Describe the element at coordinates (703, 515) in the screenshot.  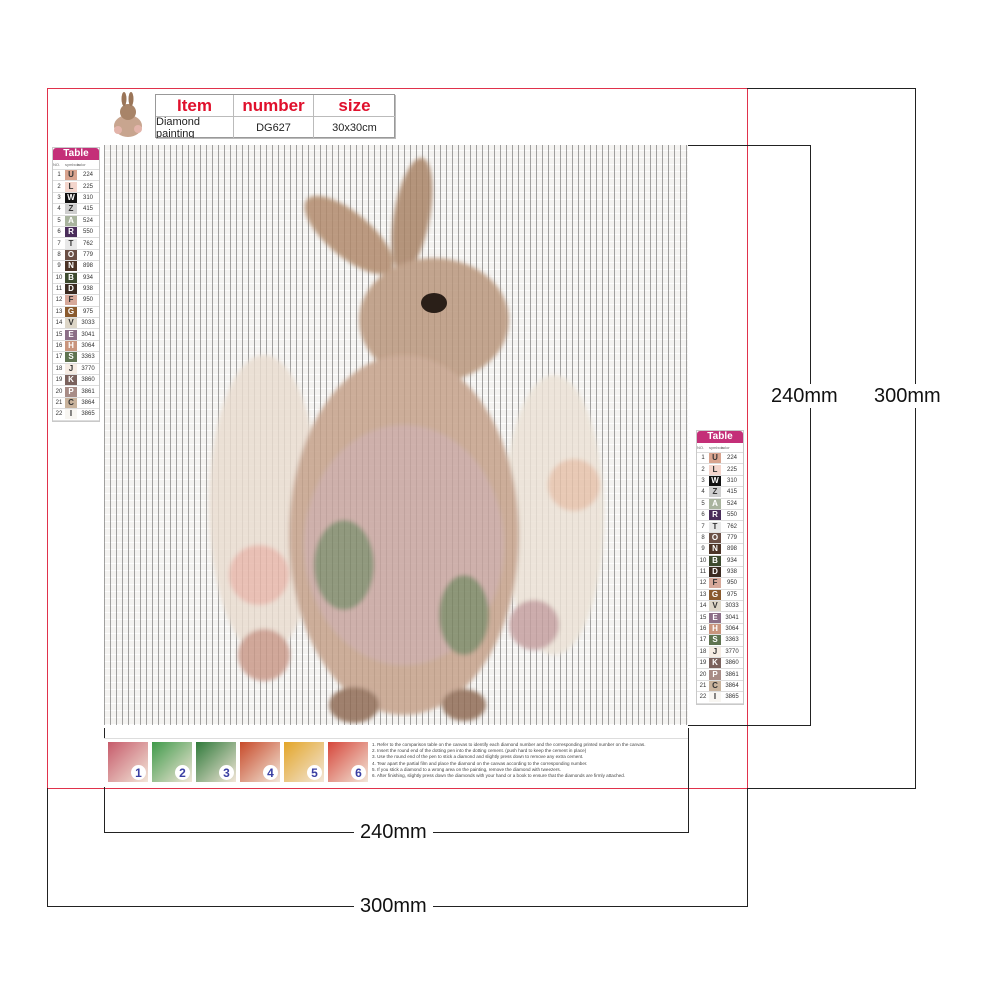
I see `color-no: 6` at that location.